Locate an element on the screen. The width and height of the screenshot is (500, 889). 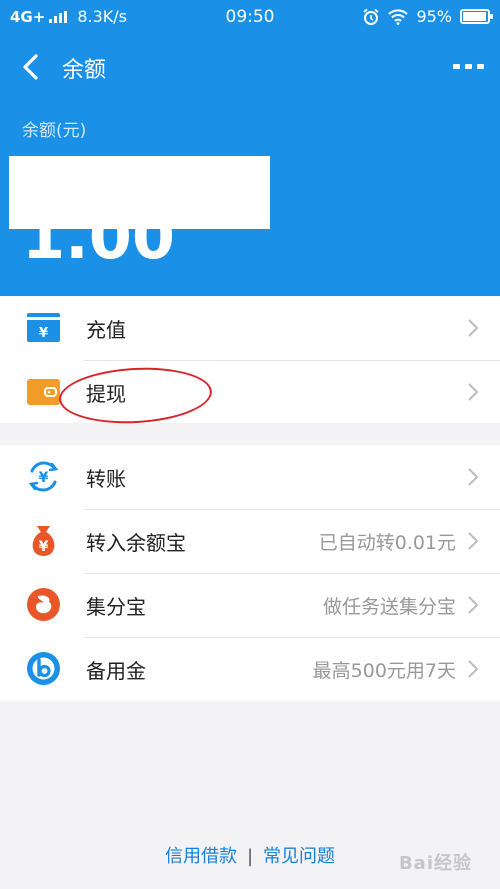
recharge-card-icon: ¥ is located at coordinates (43, 327).